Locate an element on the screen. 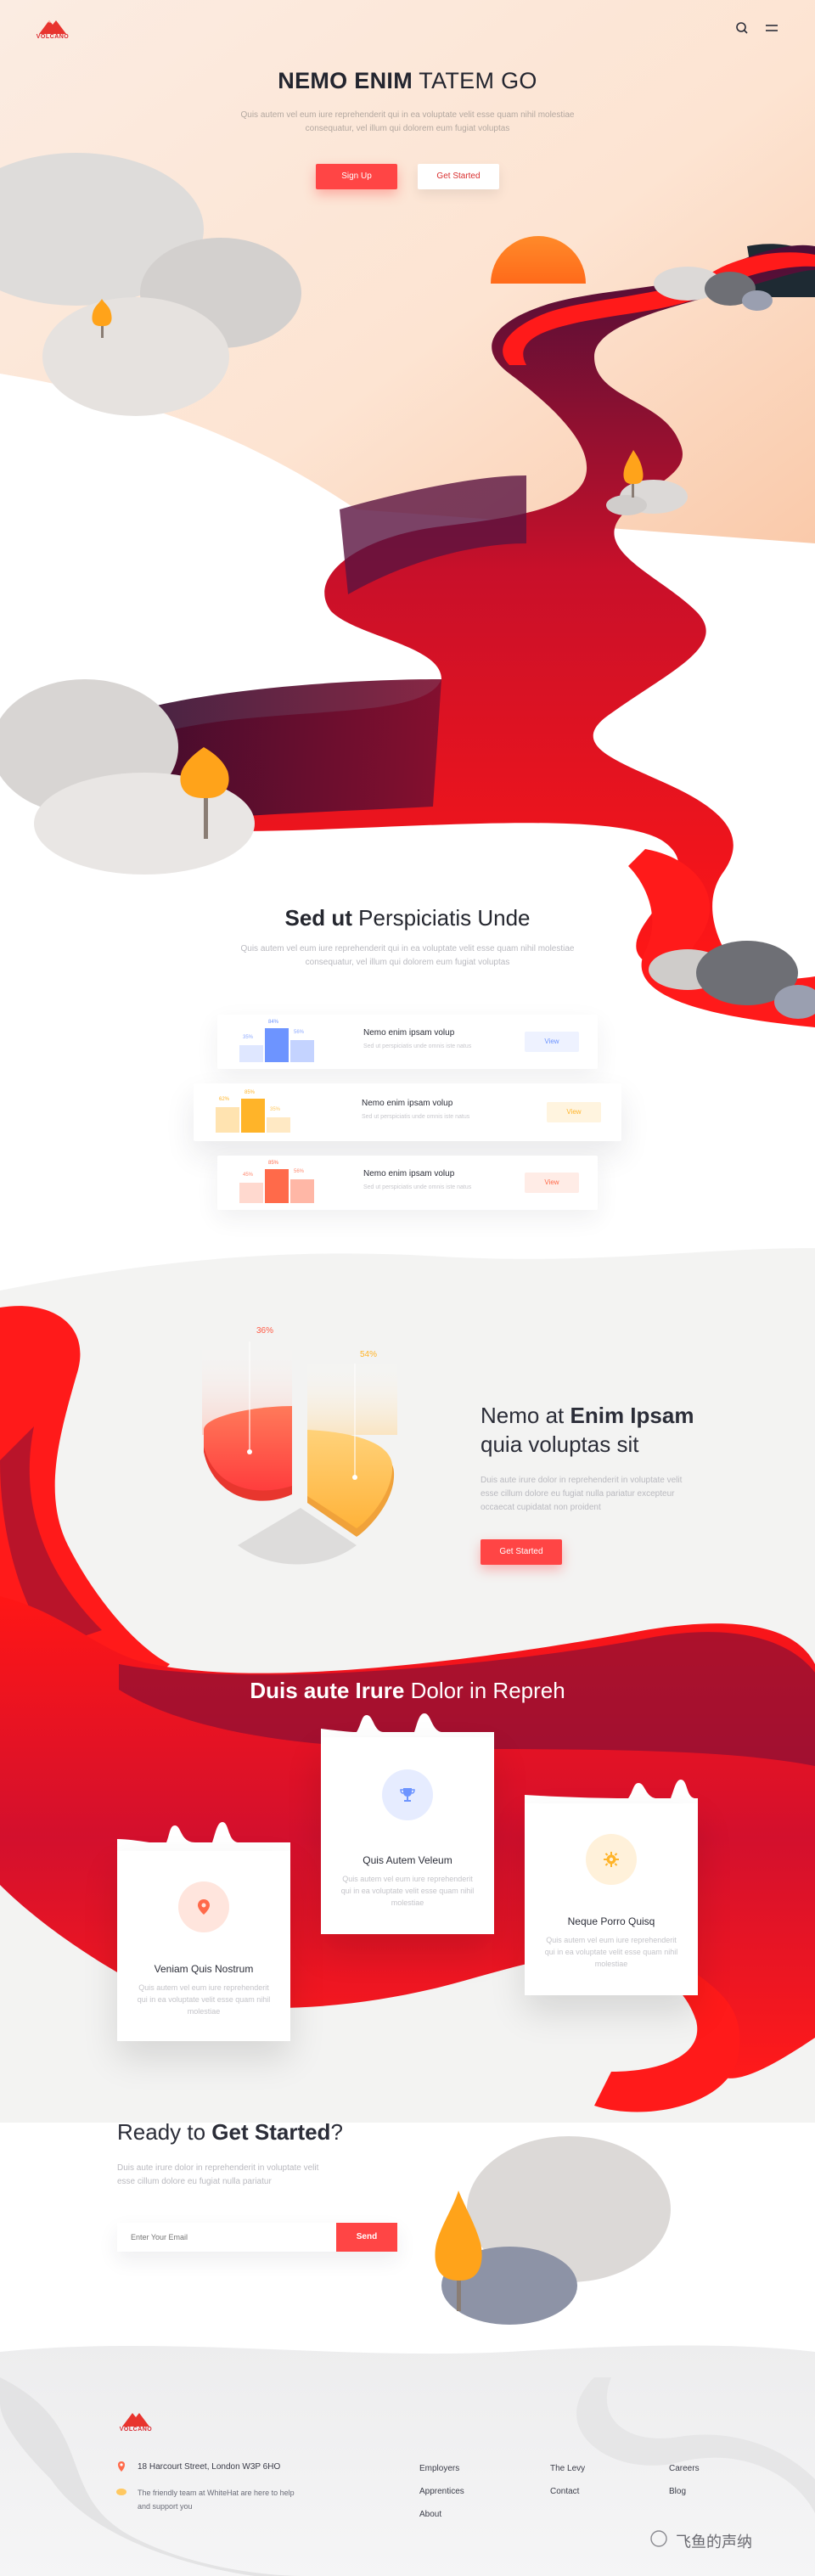 The height and width of the screenshot is (2576, 815). footer-link-about: About is located at coordinates (430, 2514).